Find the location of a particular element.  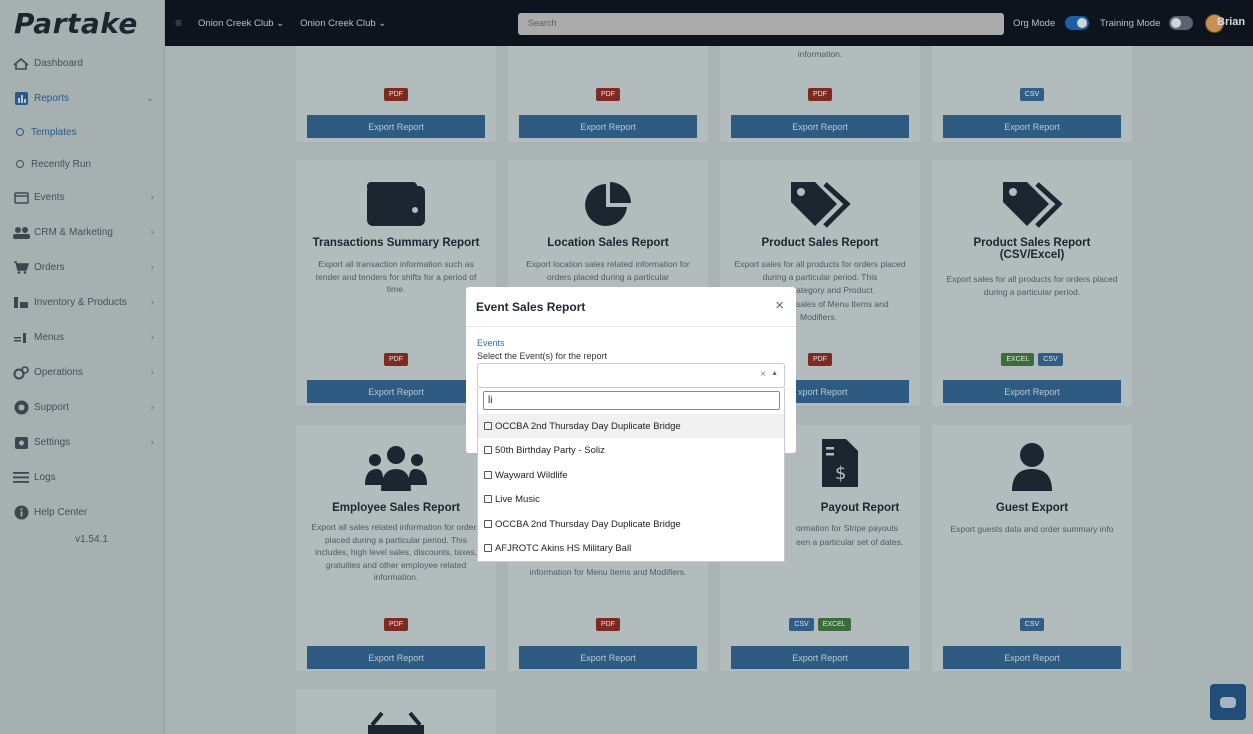

org-mode-toggle is located at coordinates (1077, 23).